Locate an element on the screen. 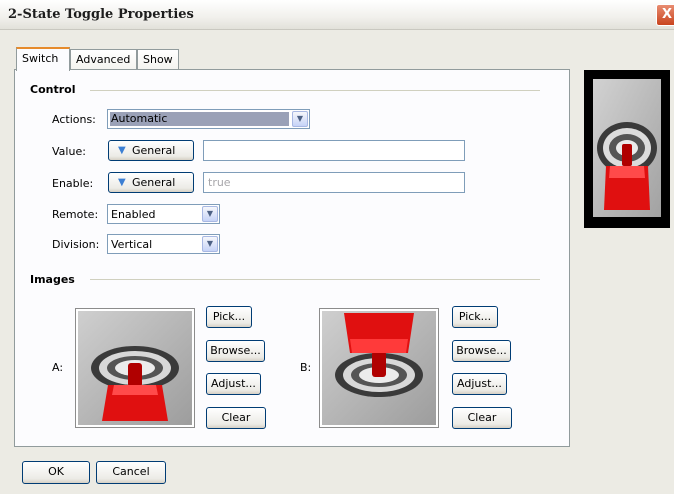 The height and width of the screenshot is (494, 674). enable-mode-button: ▼ General is located at coordinates (151, 182).